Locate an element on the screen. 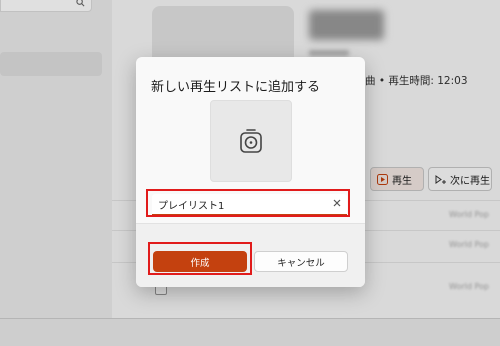 This screenshot has width=500, height=346. playlist-thumbnail-icon is located at coordinates (251, 141).